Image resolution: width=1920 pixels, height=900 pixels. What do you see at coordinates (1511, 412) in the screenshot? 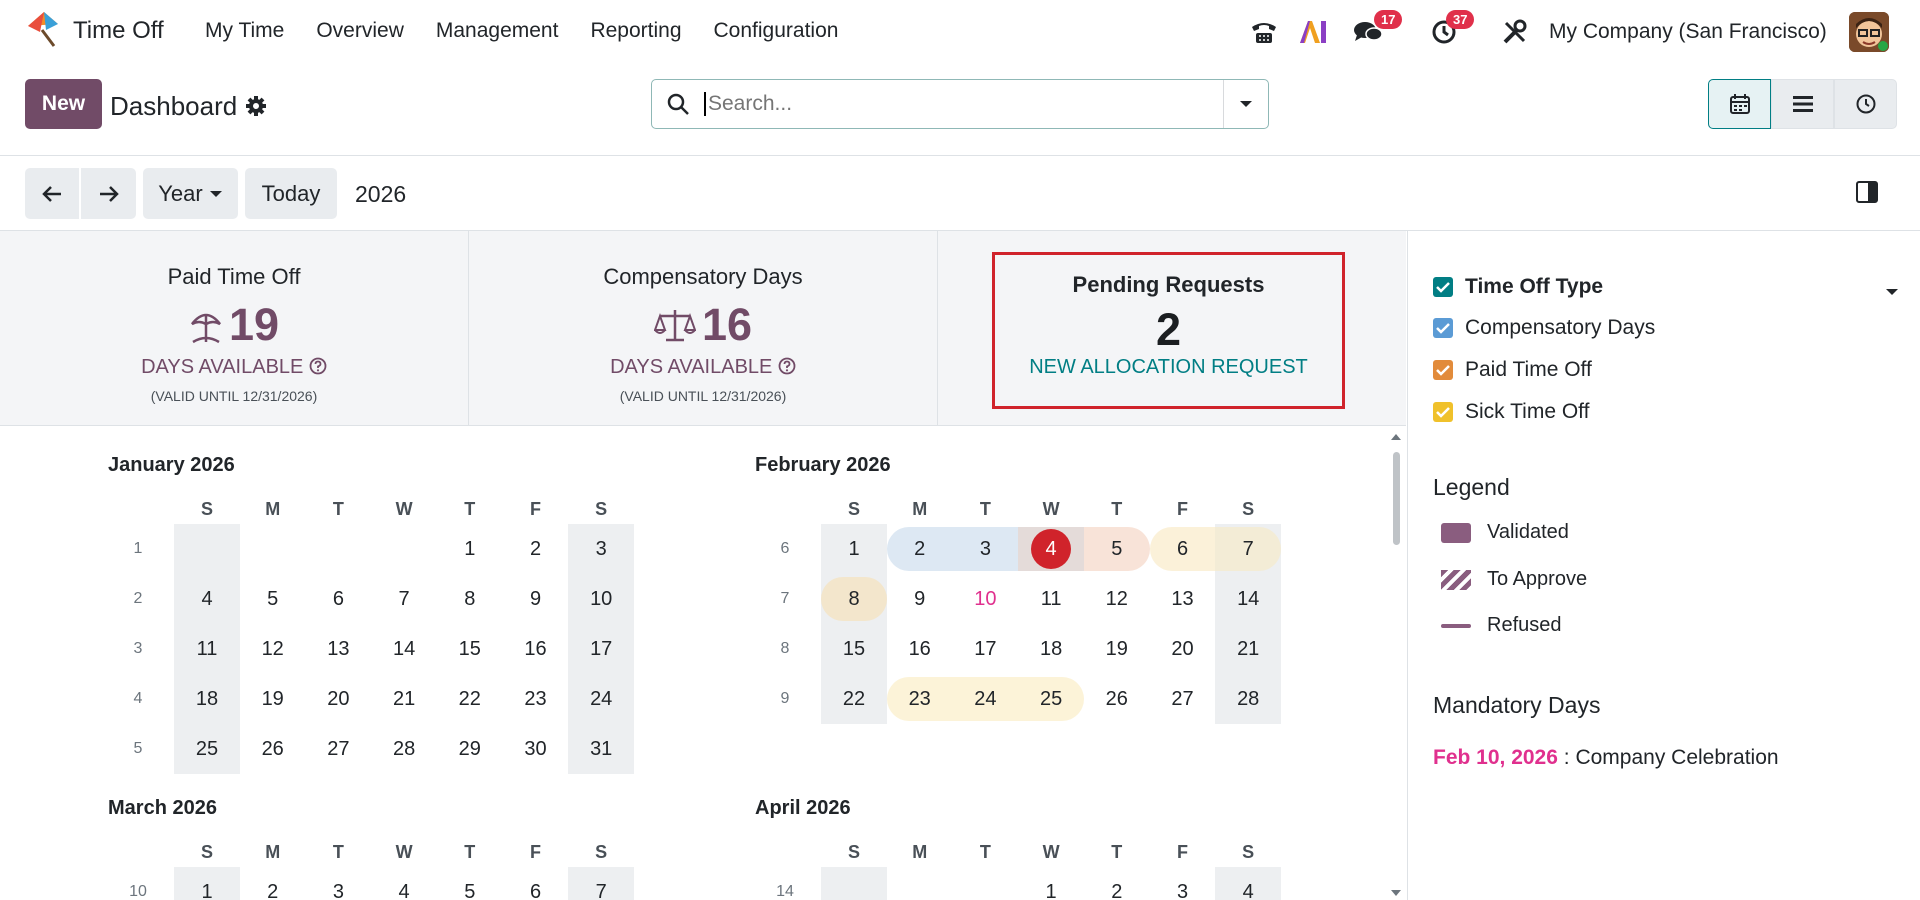
I see `filter-sick-time-off: Sick Time Off` at bounding box center [1511, 412].